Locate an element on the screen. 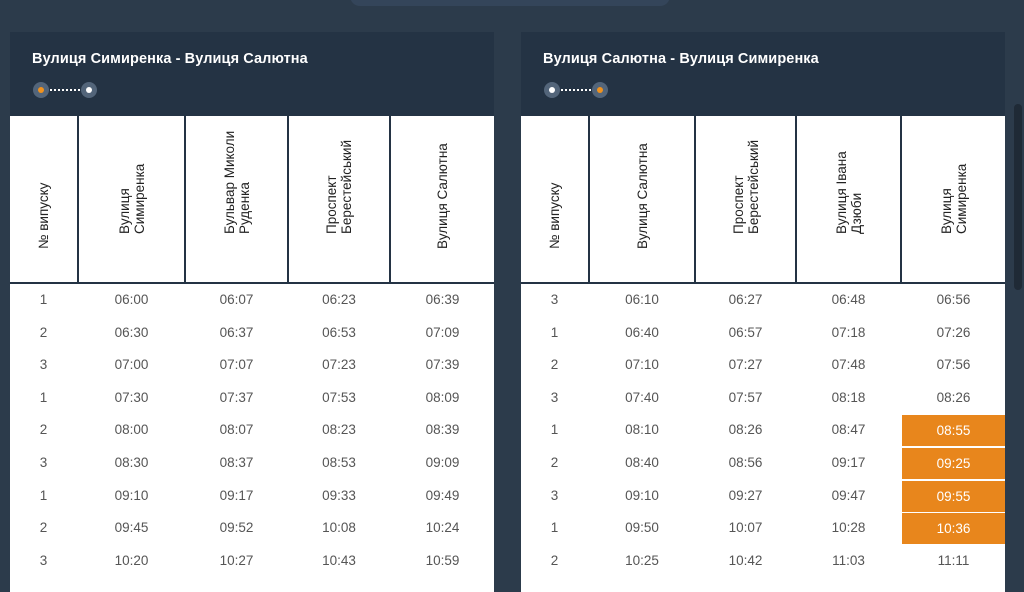 This screenshot has width=1024, height=592. departure-time-cell: 11:03 is located at coordinates (848, 560).